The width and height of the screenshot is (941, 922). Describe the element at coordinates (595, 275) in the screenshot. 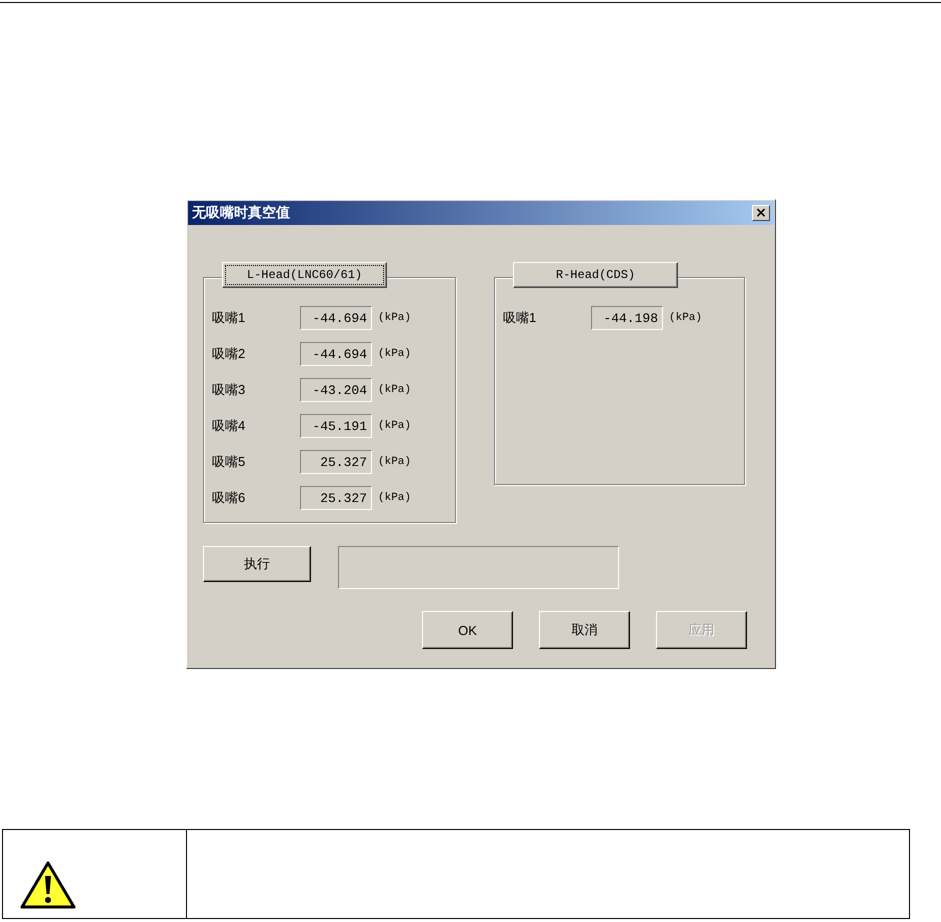

I see `head-button: R-Head(CDS)` at that location.